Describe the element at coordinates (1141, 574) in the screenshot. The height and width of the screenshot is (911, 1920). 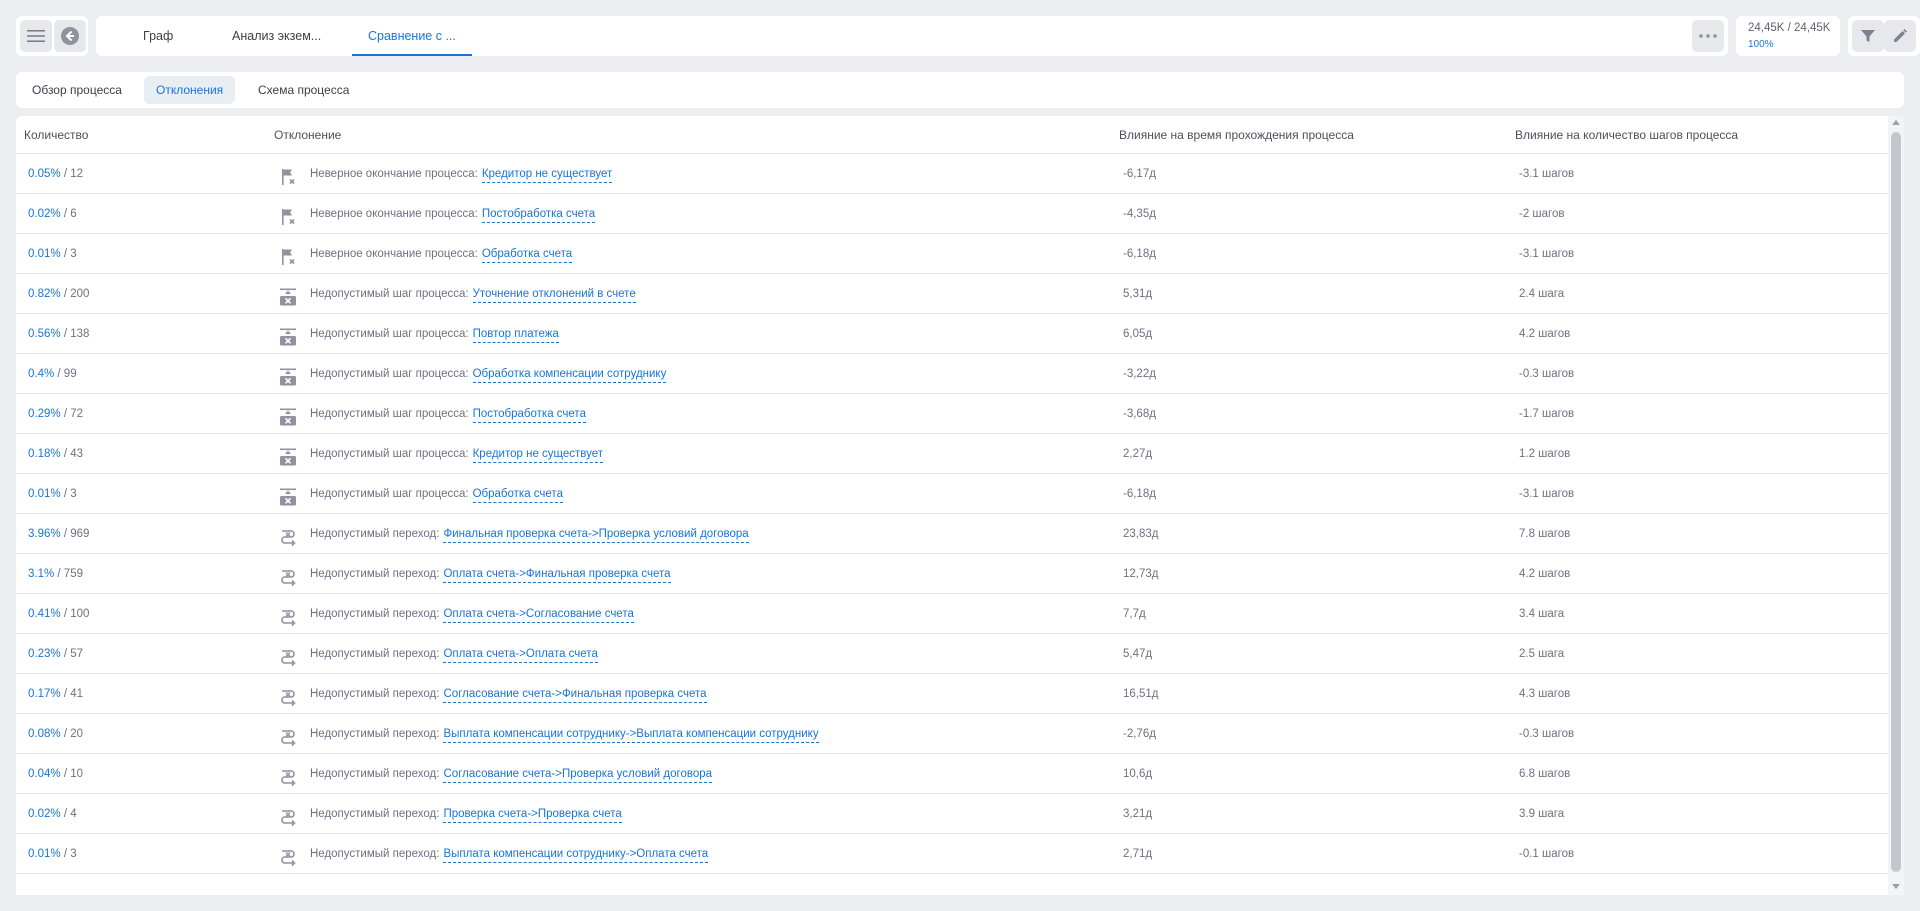
I see `time-impact-cell: 12,73д` at that location.